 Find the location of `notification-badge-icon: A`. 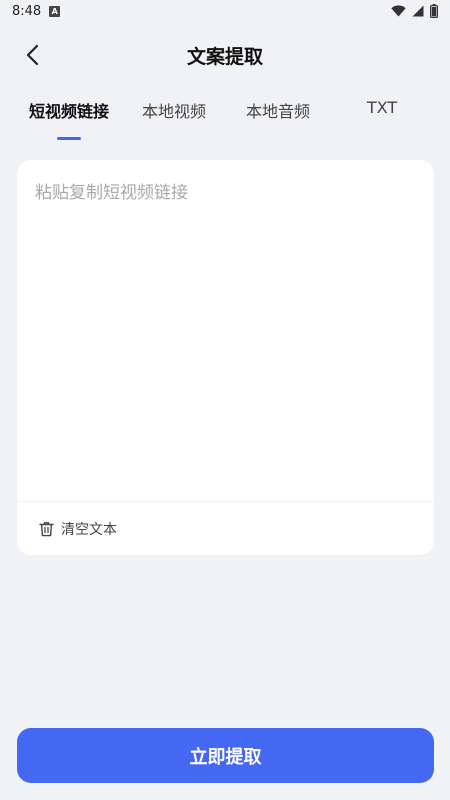

notification-badge-icon: A is located at coordinates (55, 11).